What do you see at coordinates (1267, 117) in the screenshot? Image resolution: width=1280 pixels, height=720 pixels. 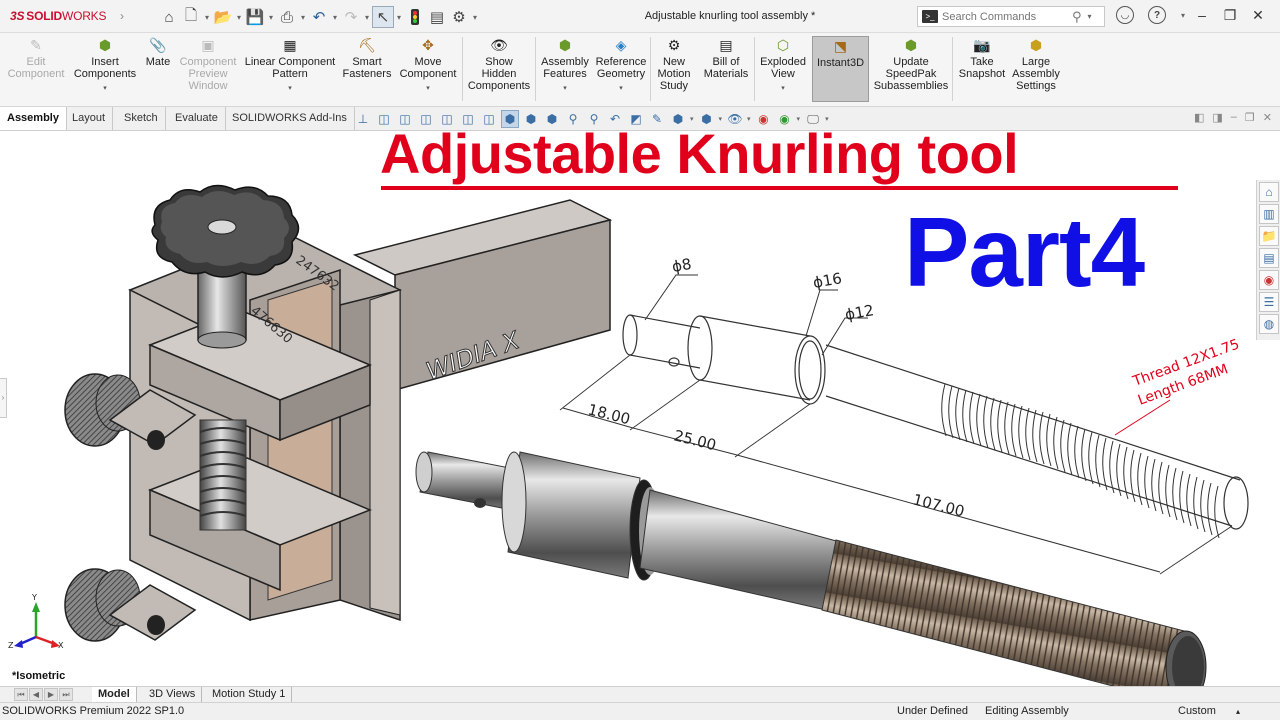 I see `viewport-close-icon: ✕` at bounding box center [1267, 117].